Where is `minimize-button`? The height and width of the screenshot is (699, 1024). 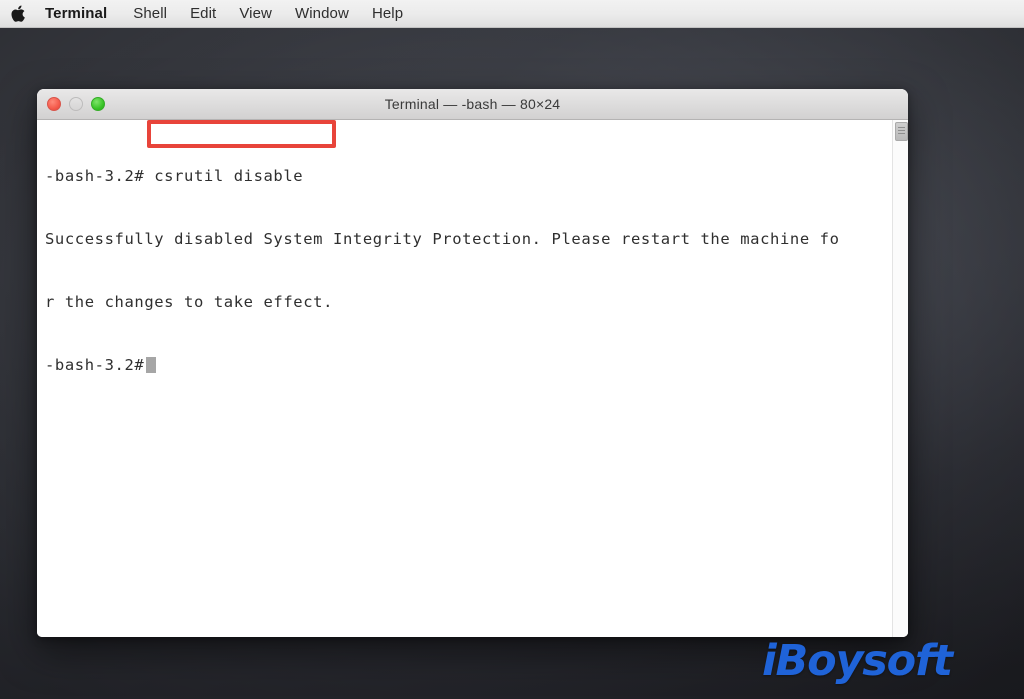 minimize-button is located at coordinates (76, 104).